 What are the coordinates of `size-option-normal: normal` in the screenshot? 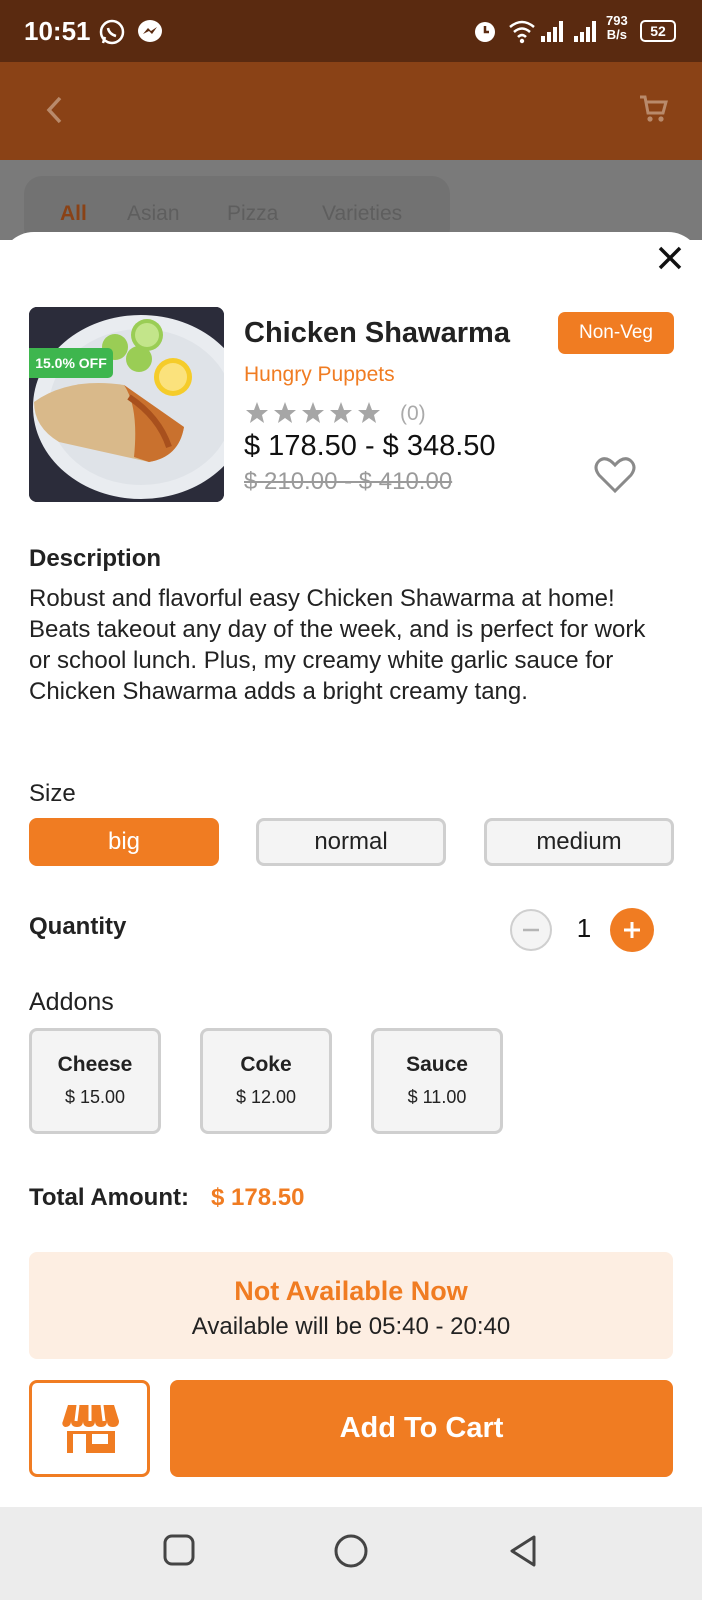 It's located at (351, 842).